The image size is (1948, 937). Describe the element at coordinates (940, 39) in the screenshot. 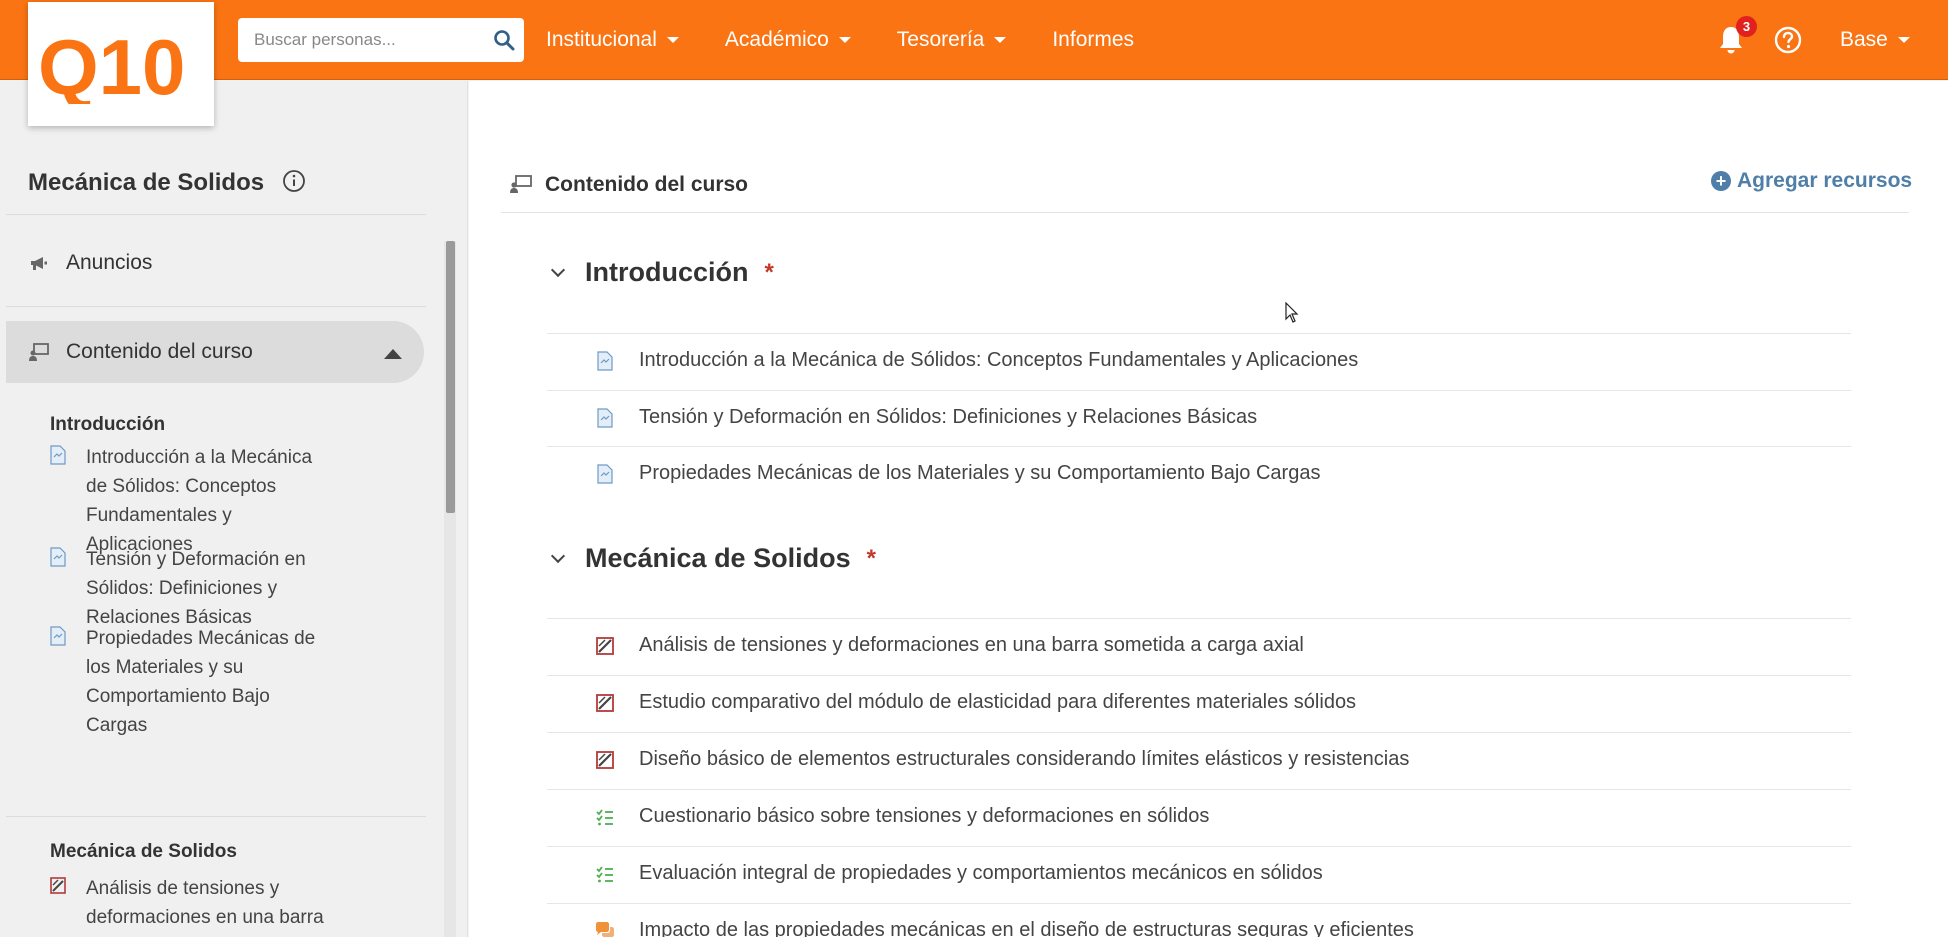

I see `nav-tesoreria-label: Tesorería` at that location.